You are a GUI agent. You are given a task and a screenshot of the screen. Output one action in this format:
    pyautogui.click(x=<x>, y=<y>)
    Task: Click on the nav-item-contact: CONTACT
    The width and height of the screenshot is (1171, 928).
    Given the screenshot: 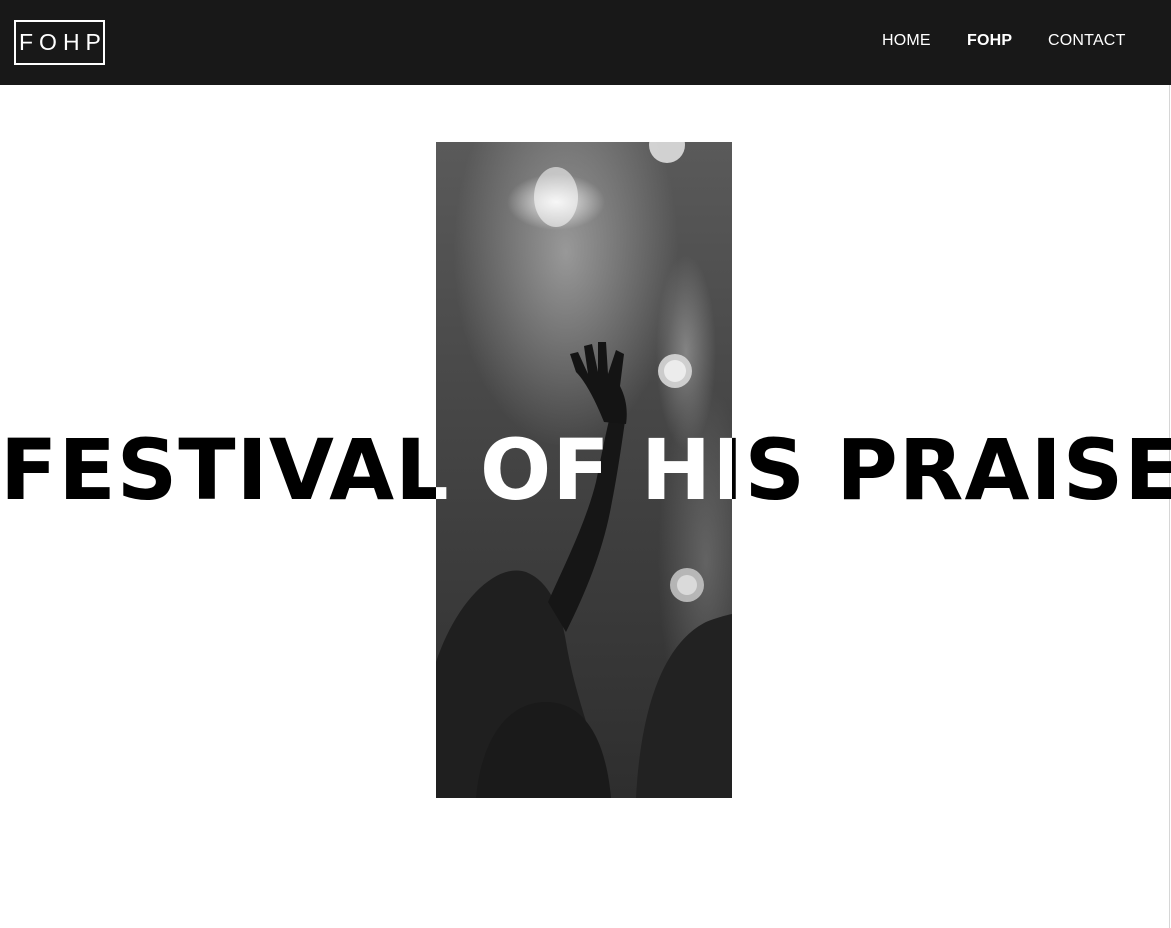 What is the action you would take?
    pyautogui.click(x=1087, y=41)
    